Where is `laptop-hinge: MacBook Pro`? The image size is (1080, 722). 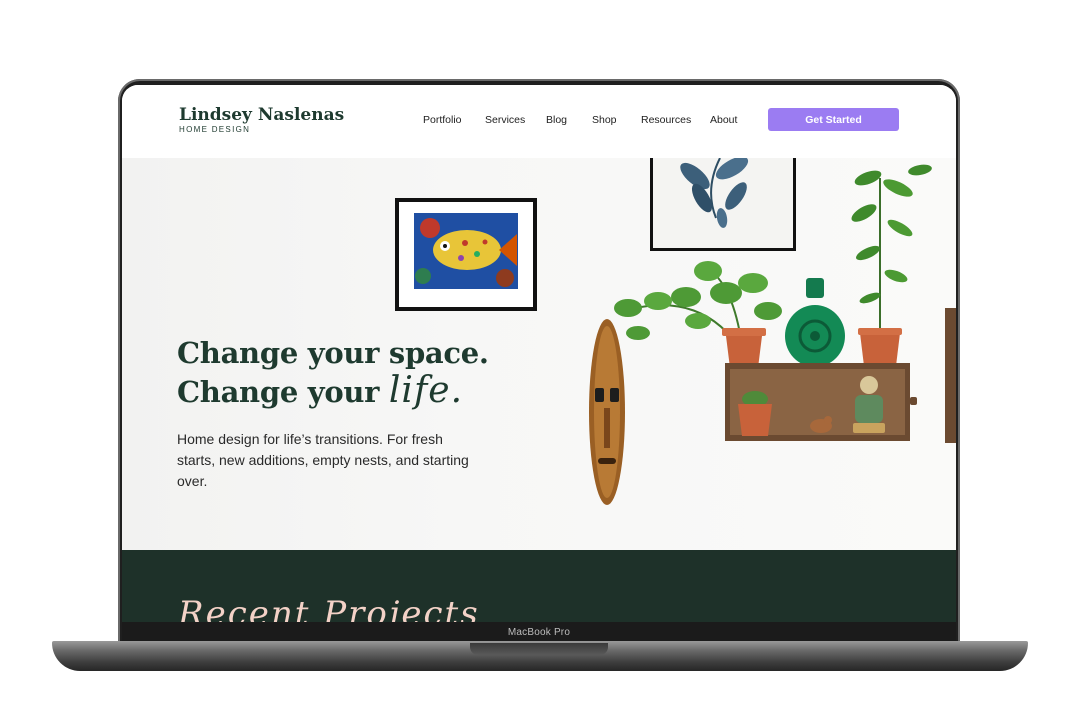
laptop-hinge: MacBook Pro is located at coordinates (539, 632).